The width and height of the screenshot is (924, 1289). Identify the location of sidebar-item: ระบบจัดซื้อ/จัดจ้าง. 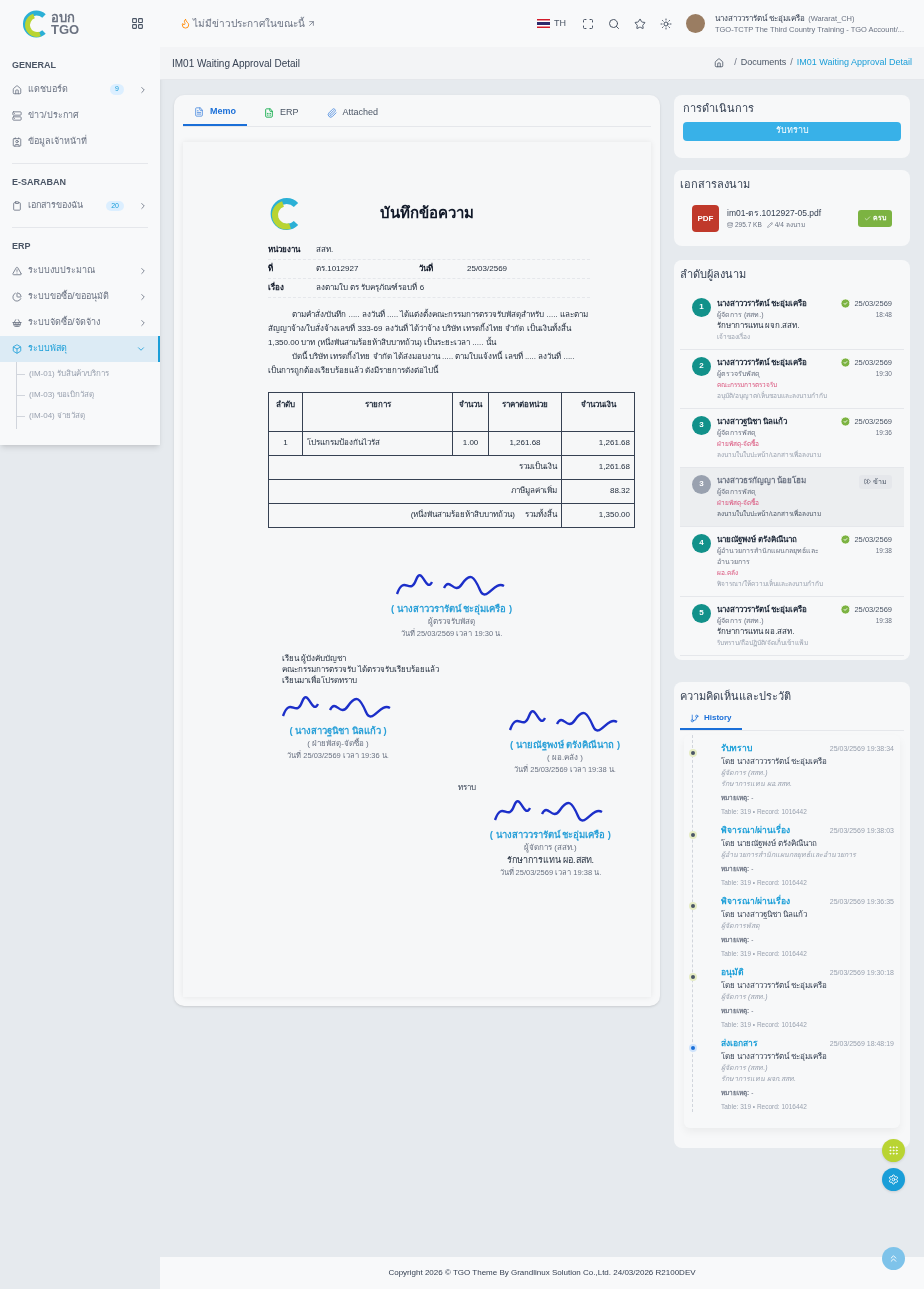
(80, 322).